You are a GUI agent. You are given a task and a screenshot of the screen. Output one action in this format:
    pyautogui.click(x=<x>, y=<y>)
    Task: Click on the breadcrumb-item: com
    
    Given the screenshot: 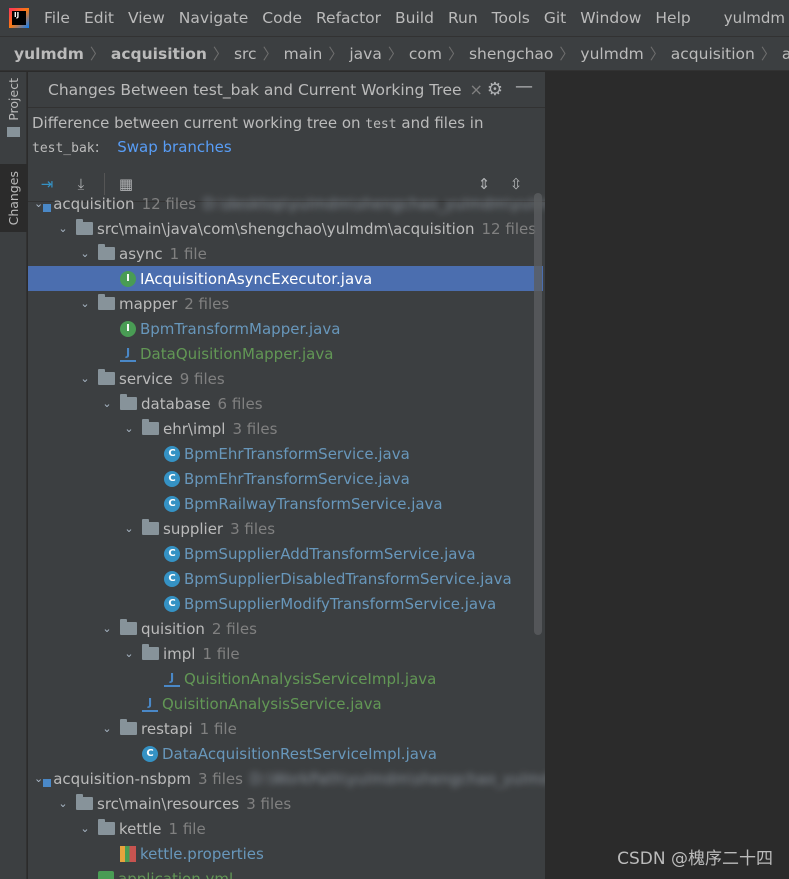 What is the action you would take?
    pyautogui.click(x=425, y=54)
    